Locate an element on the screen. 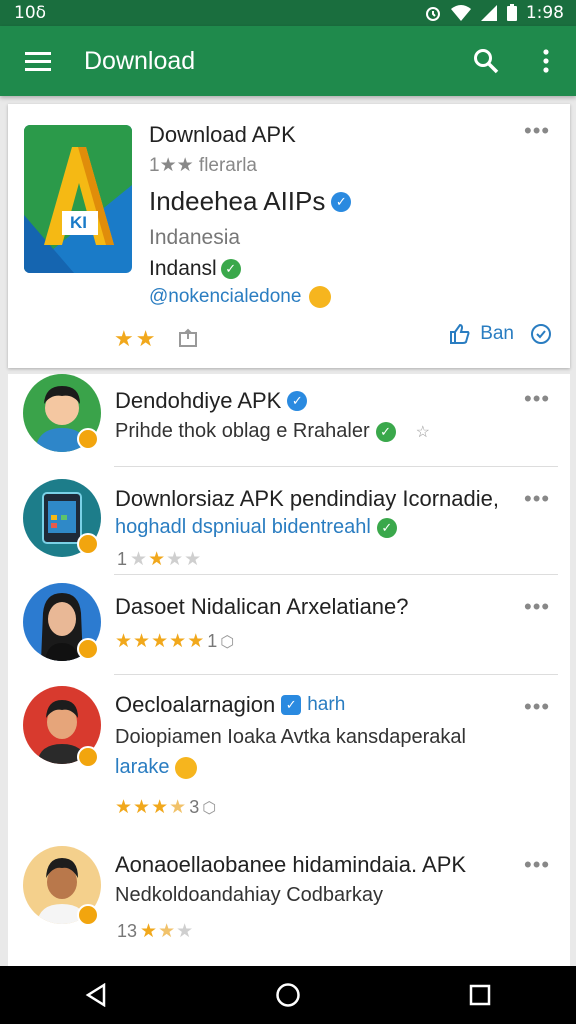  toolbar-title: Download is located at coordinates (140, 60).